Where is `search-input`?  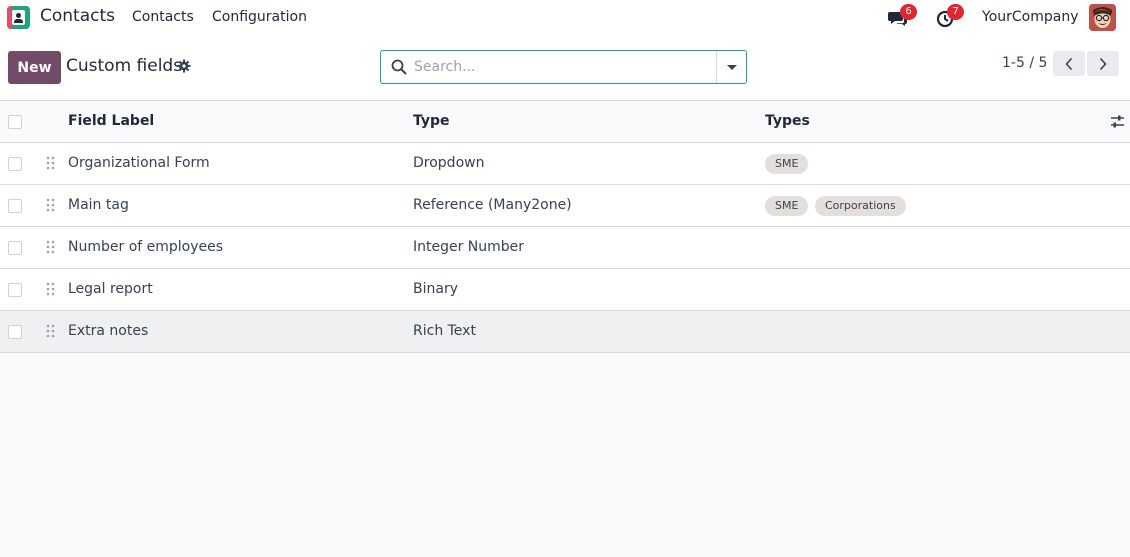 search-input is located at coordinates (559, 67).